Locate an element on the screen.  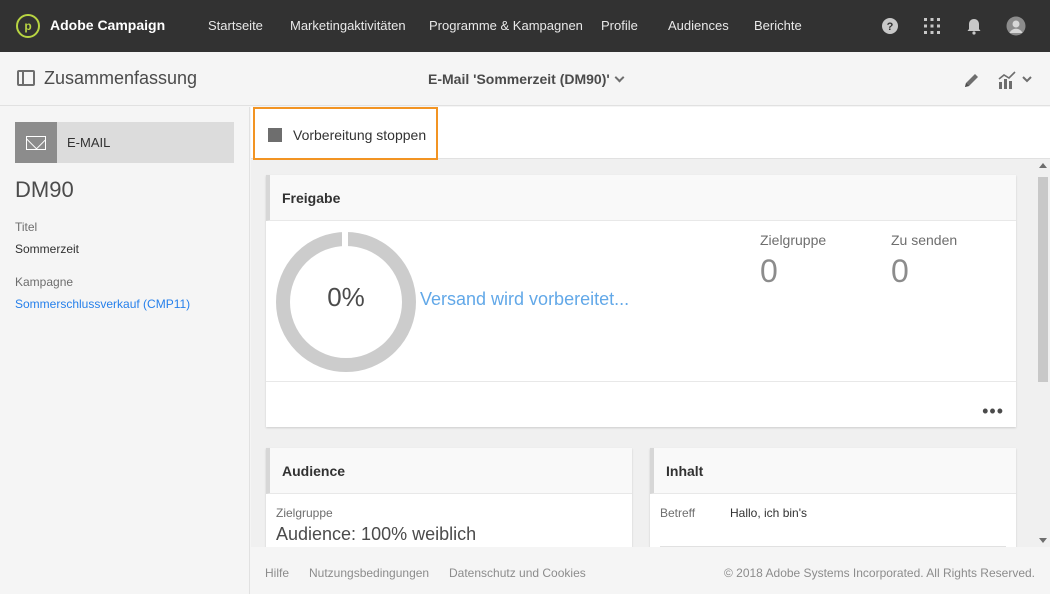
progress-percent: 0% is located at coordinates (346, 297).